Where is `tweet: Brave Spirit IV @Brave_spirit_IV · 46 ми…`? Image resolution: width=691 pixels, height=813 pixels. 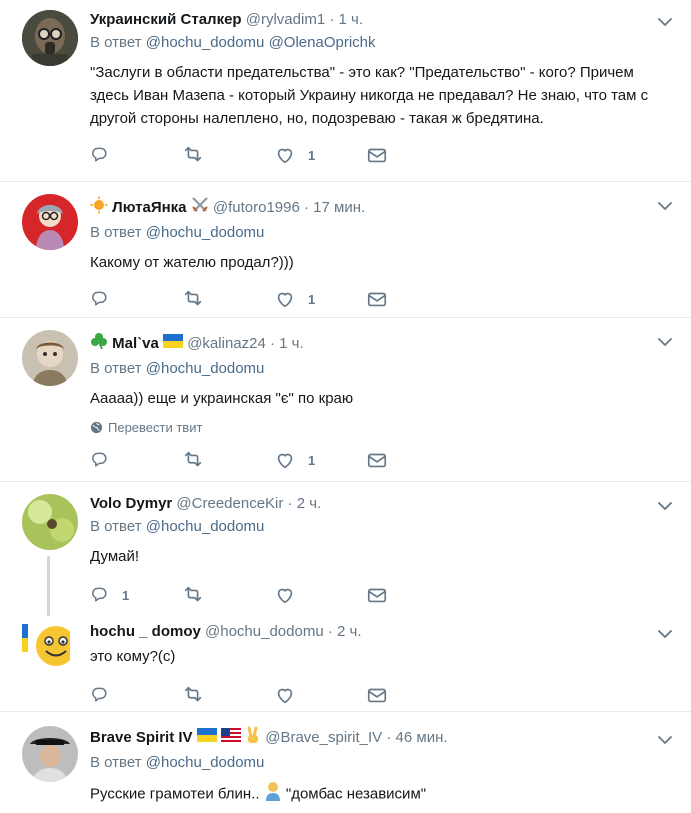
tweet: Brave Spirit IV @Brave_spirit_IV · 46 ми… is located at coordinates (345, 762).